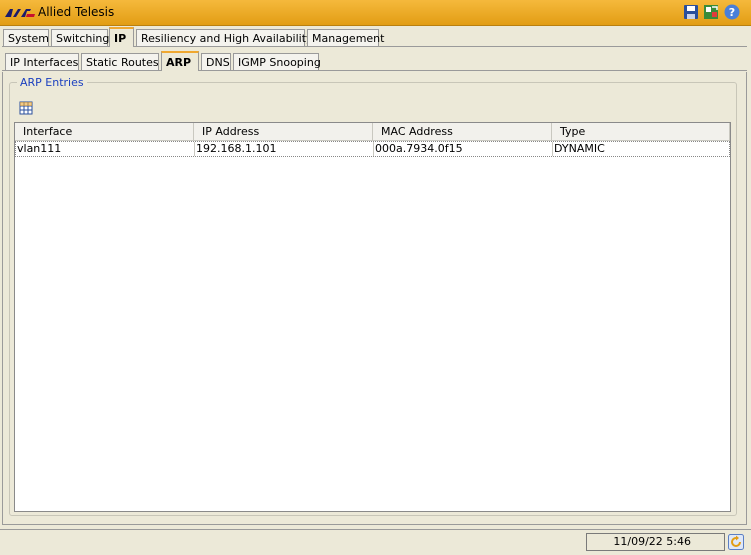 The image size is (751, 555). What do you see at coordinates (42, 61) in the screenshot?
I see `tab-ip-interfaces: IP Interfaces` at bounding box center [42, 61].